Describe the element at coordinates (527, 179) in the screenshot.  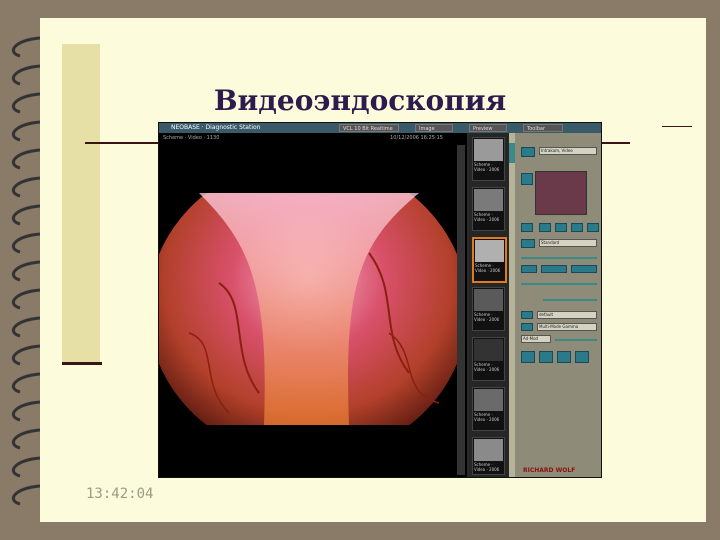
I see `capture-icon` at that location.